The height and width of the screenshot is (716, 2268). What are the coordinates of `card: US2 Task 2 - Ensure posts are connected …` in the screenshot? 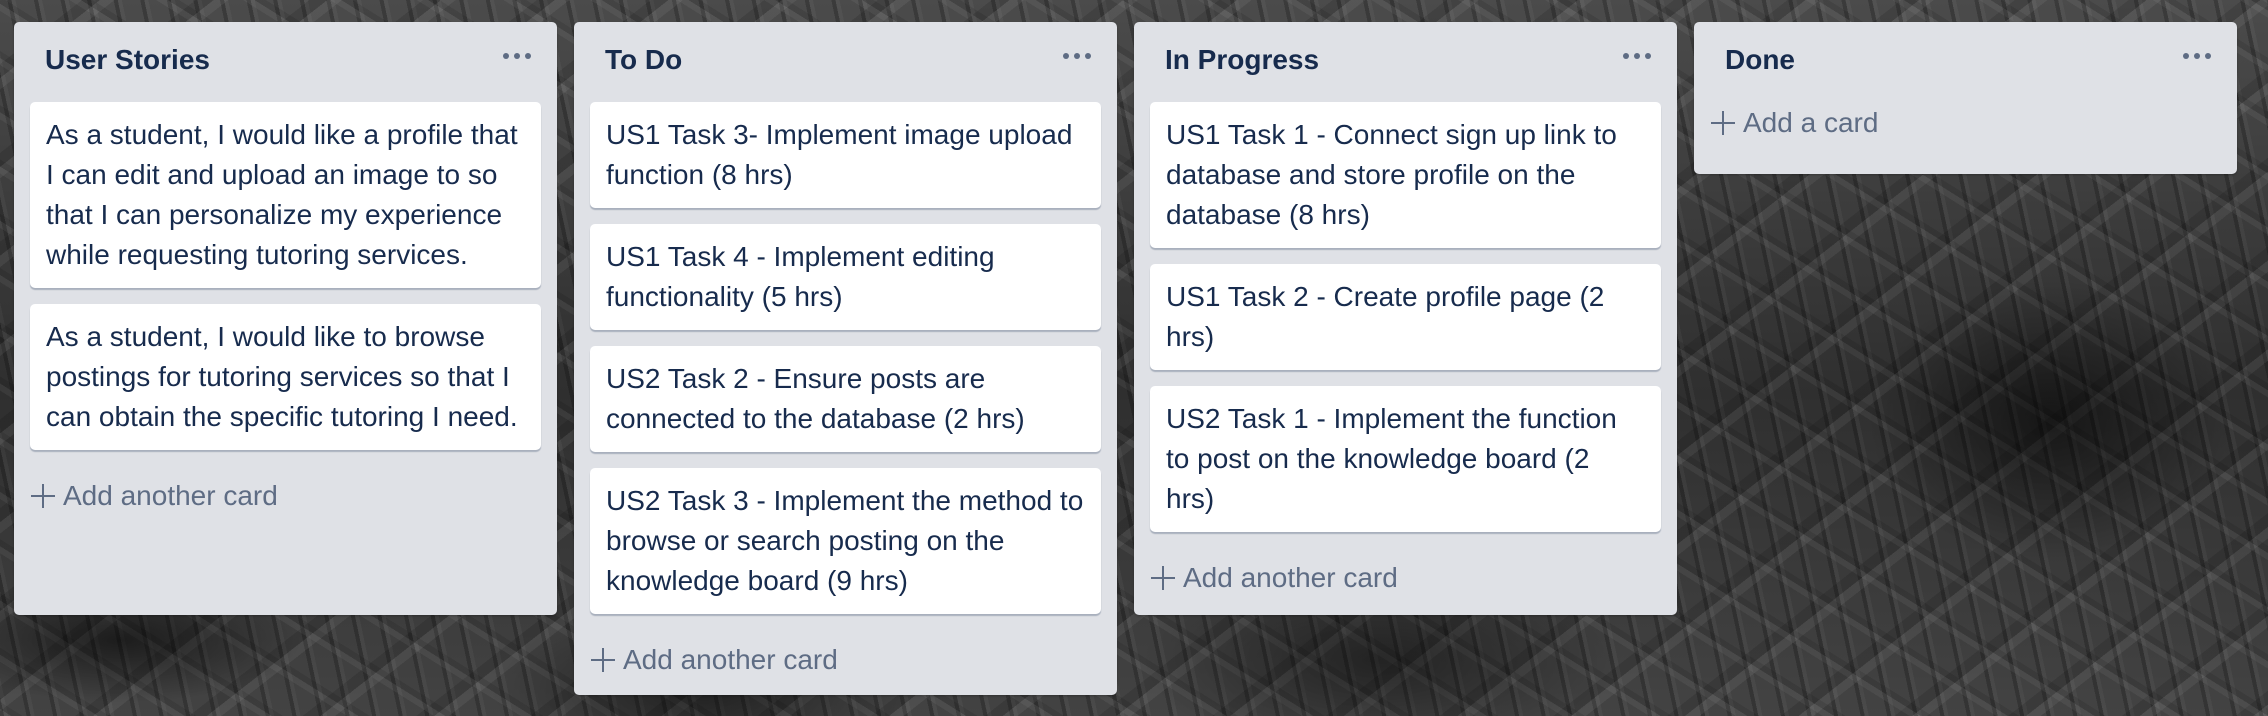 It's located at (845, 399).